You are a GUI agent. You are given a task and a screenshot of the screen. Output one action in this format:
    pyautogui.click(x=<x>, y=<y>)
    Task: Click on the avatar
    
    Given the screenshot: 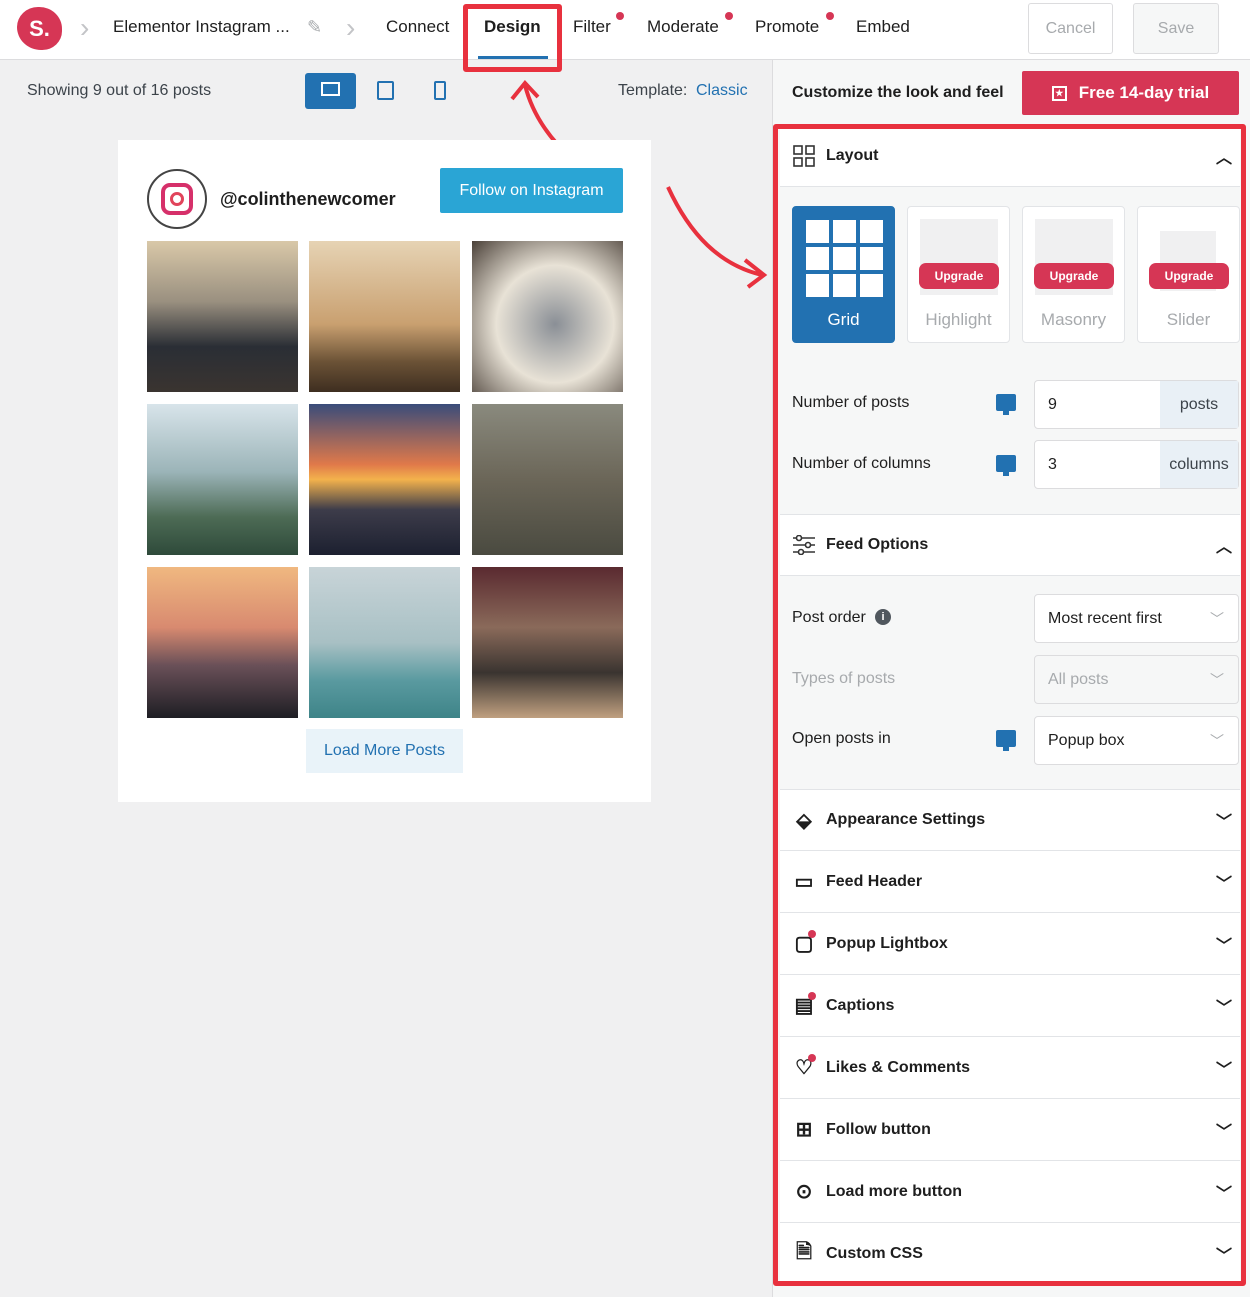 What is the action you would take?
    pyautogui.click(x=177, y=199)
    